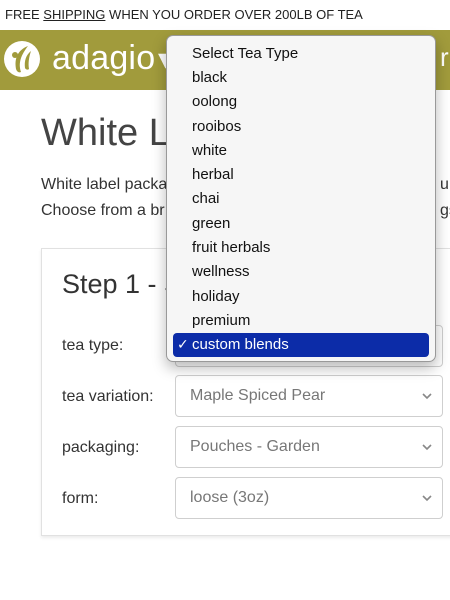  What do you see at coordinates (22, 14) in the screenshot?
I see `promo-prefix: FREE` at bounding box center [22, 14].